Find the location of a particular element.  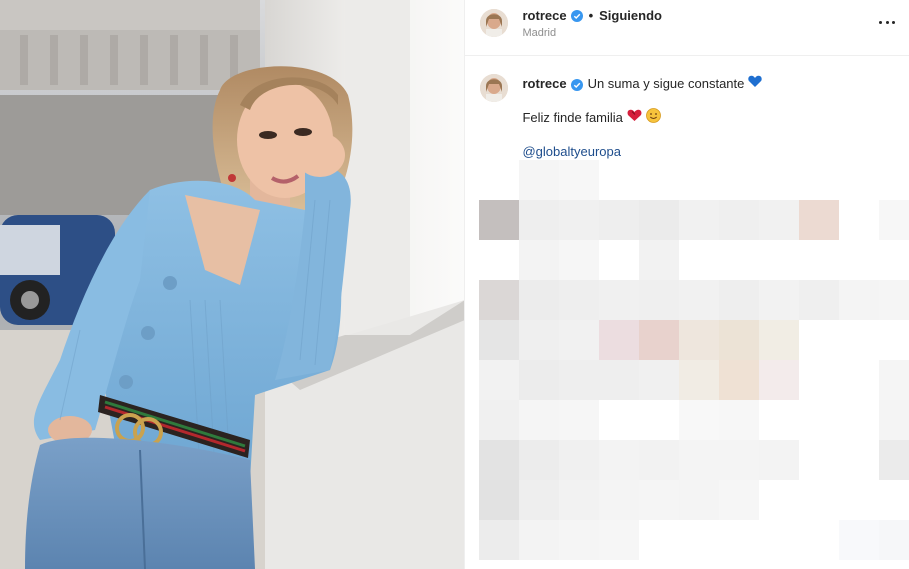

caption-text-line1: Un suma y sigue constante is located at coordinates (666, 83).